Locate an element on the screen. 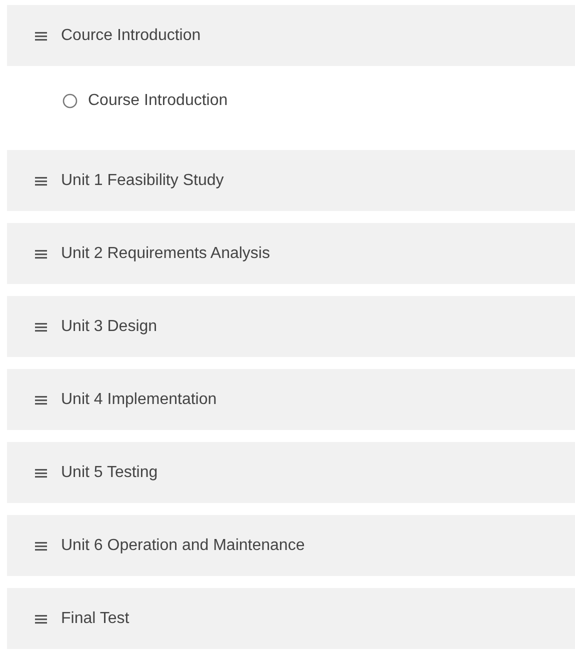 Image resolution: width=575 pixels, height=650 pixels. section-title: Cource Introduction is located at coordinates (131, 35).